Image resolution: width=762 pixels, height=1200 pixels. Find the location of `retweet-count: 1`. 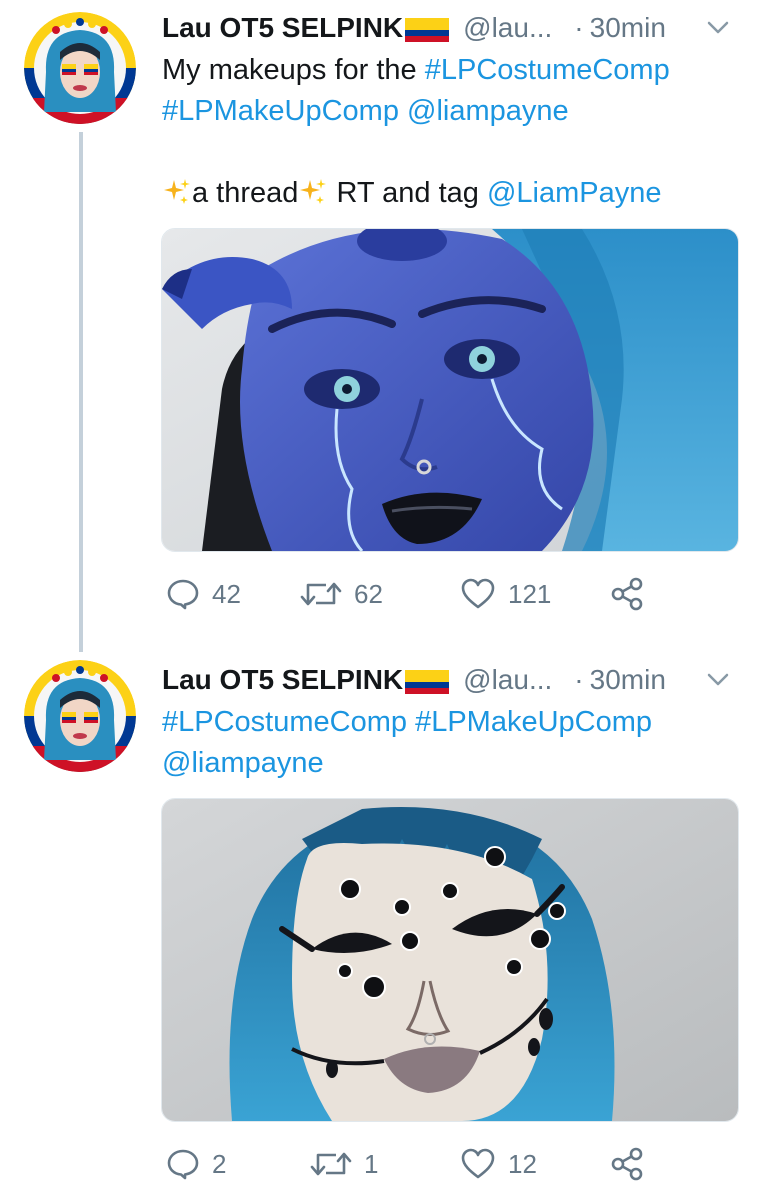

retweet-count: 1 is located at coordinates (371, 1163).